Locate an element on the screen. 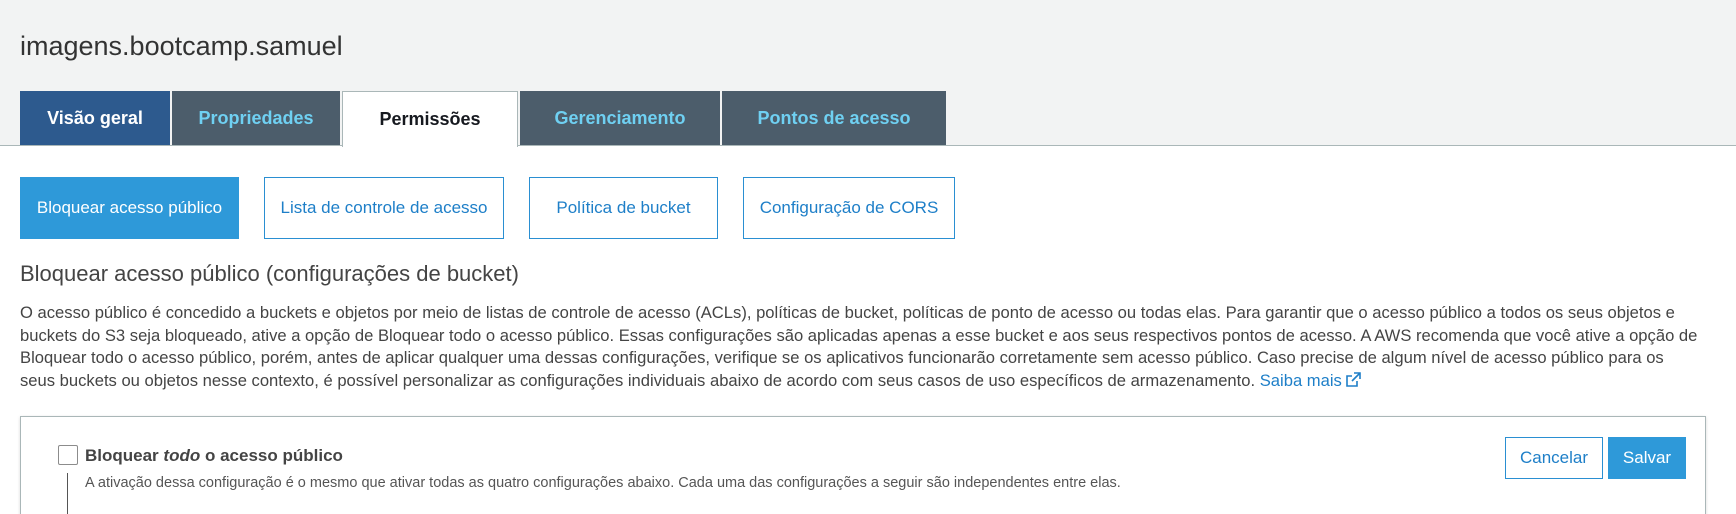  tab-access-points: Pontos de acesso is located at coordinates (834, 118).